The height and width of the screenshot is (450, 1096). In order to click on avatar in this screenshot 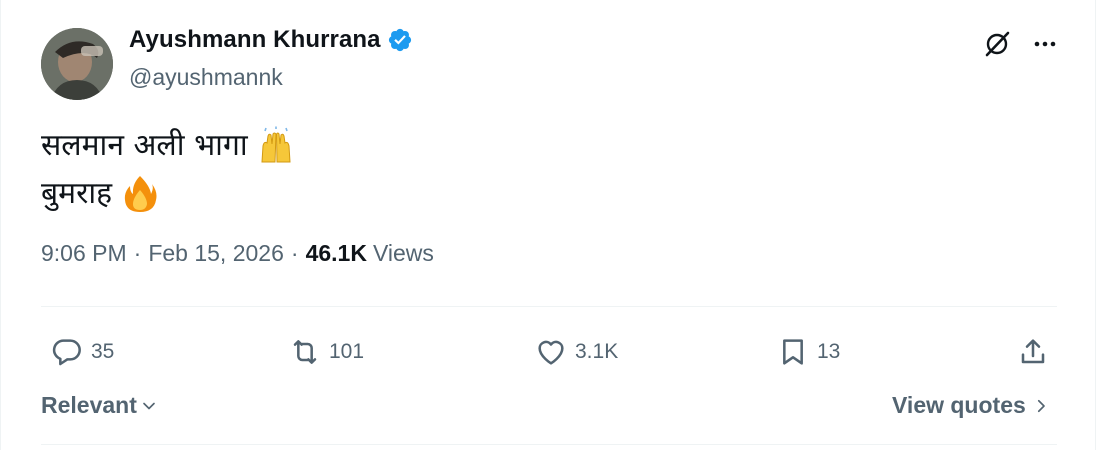, I will do `click(77, 64)`.